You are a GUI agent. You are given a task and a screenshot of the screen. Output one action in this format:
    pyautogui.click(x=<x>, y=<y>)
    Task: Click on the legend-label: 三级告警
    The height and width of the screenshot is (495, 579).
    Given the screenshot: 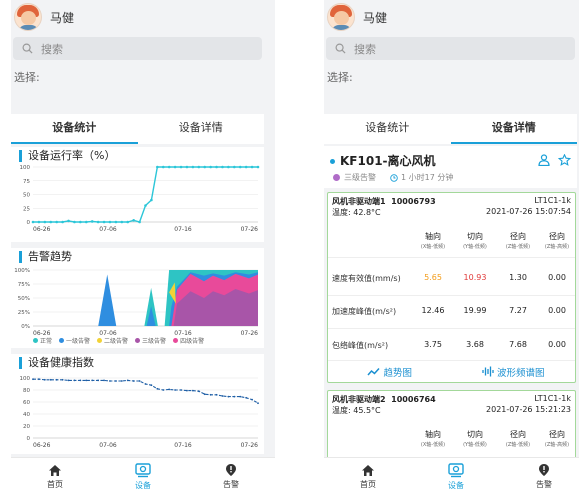 What is the action you would take?
    pyautogui.click(x=154, y=341)
    